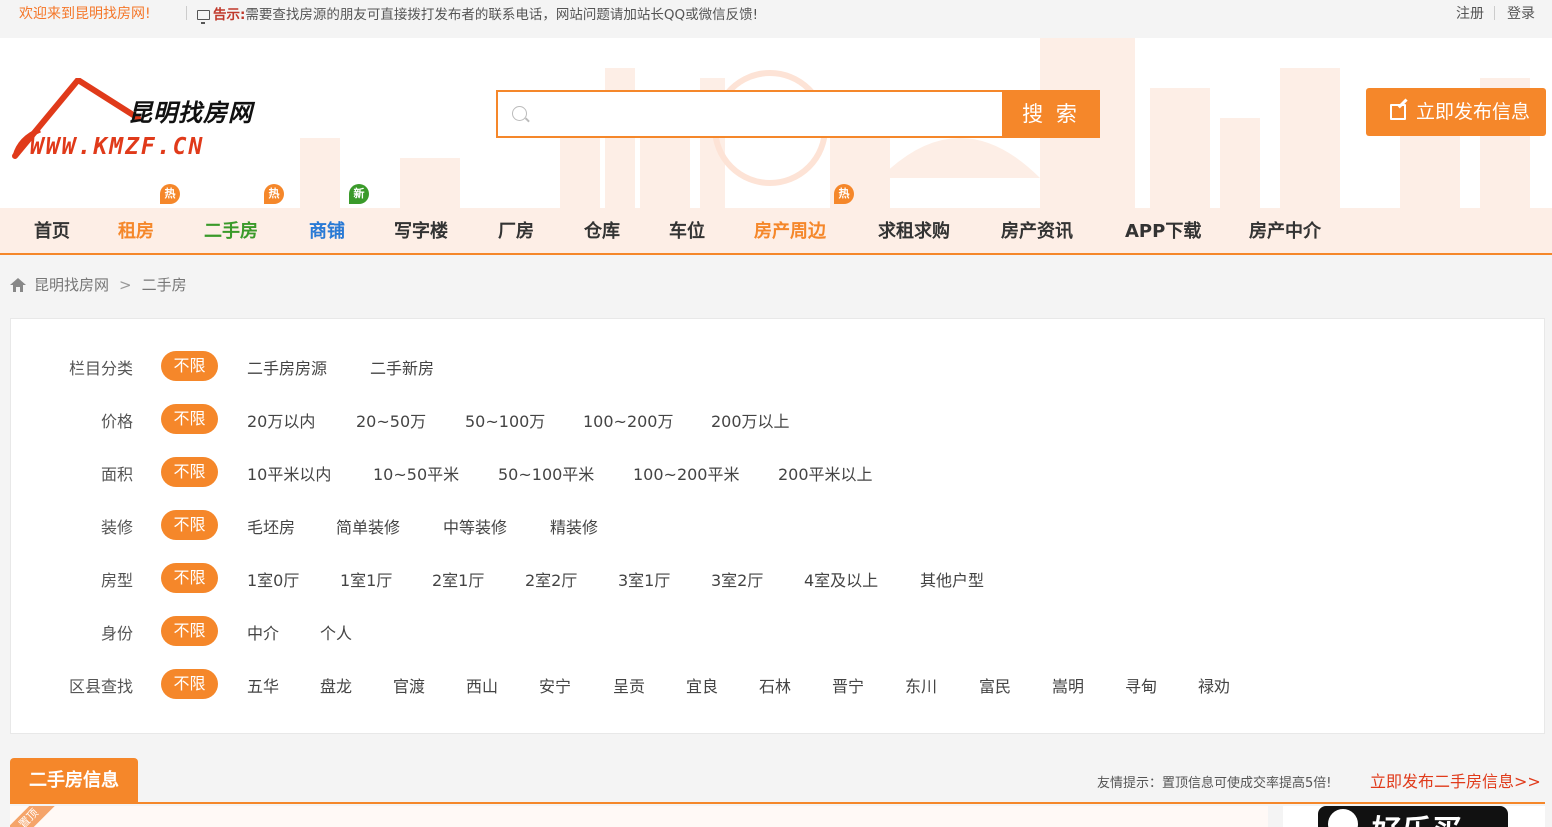 The height and width of the screenshot is (827, 1552). What do you see at coordinates (18, 285) in the screenshot?
I see `home-icon` at bounding box center [18, 285].